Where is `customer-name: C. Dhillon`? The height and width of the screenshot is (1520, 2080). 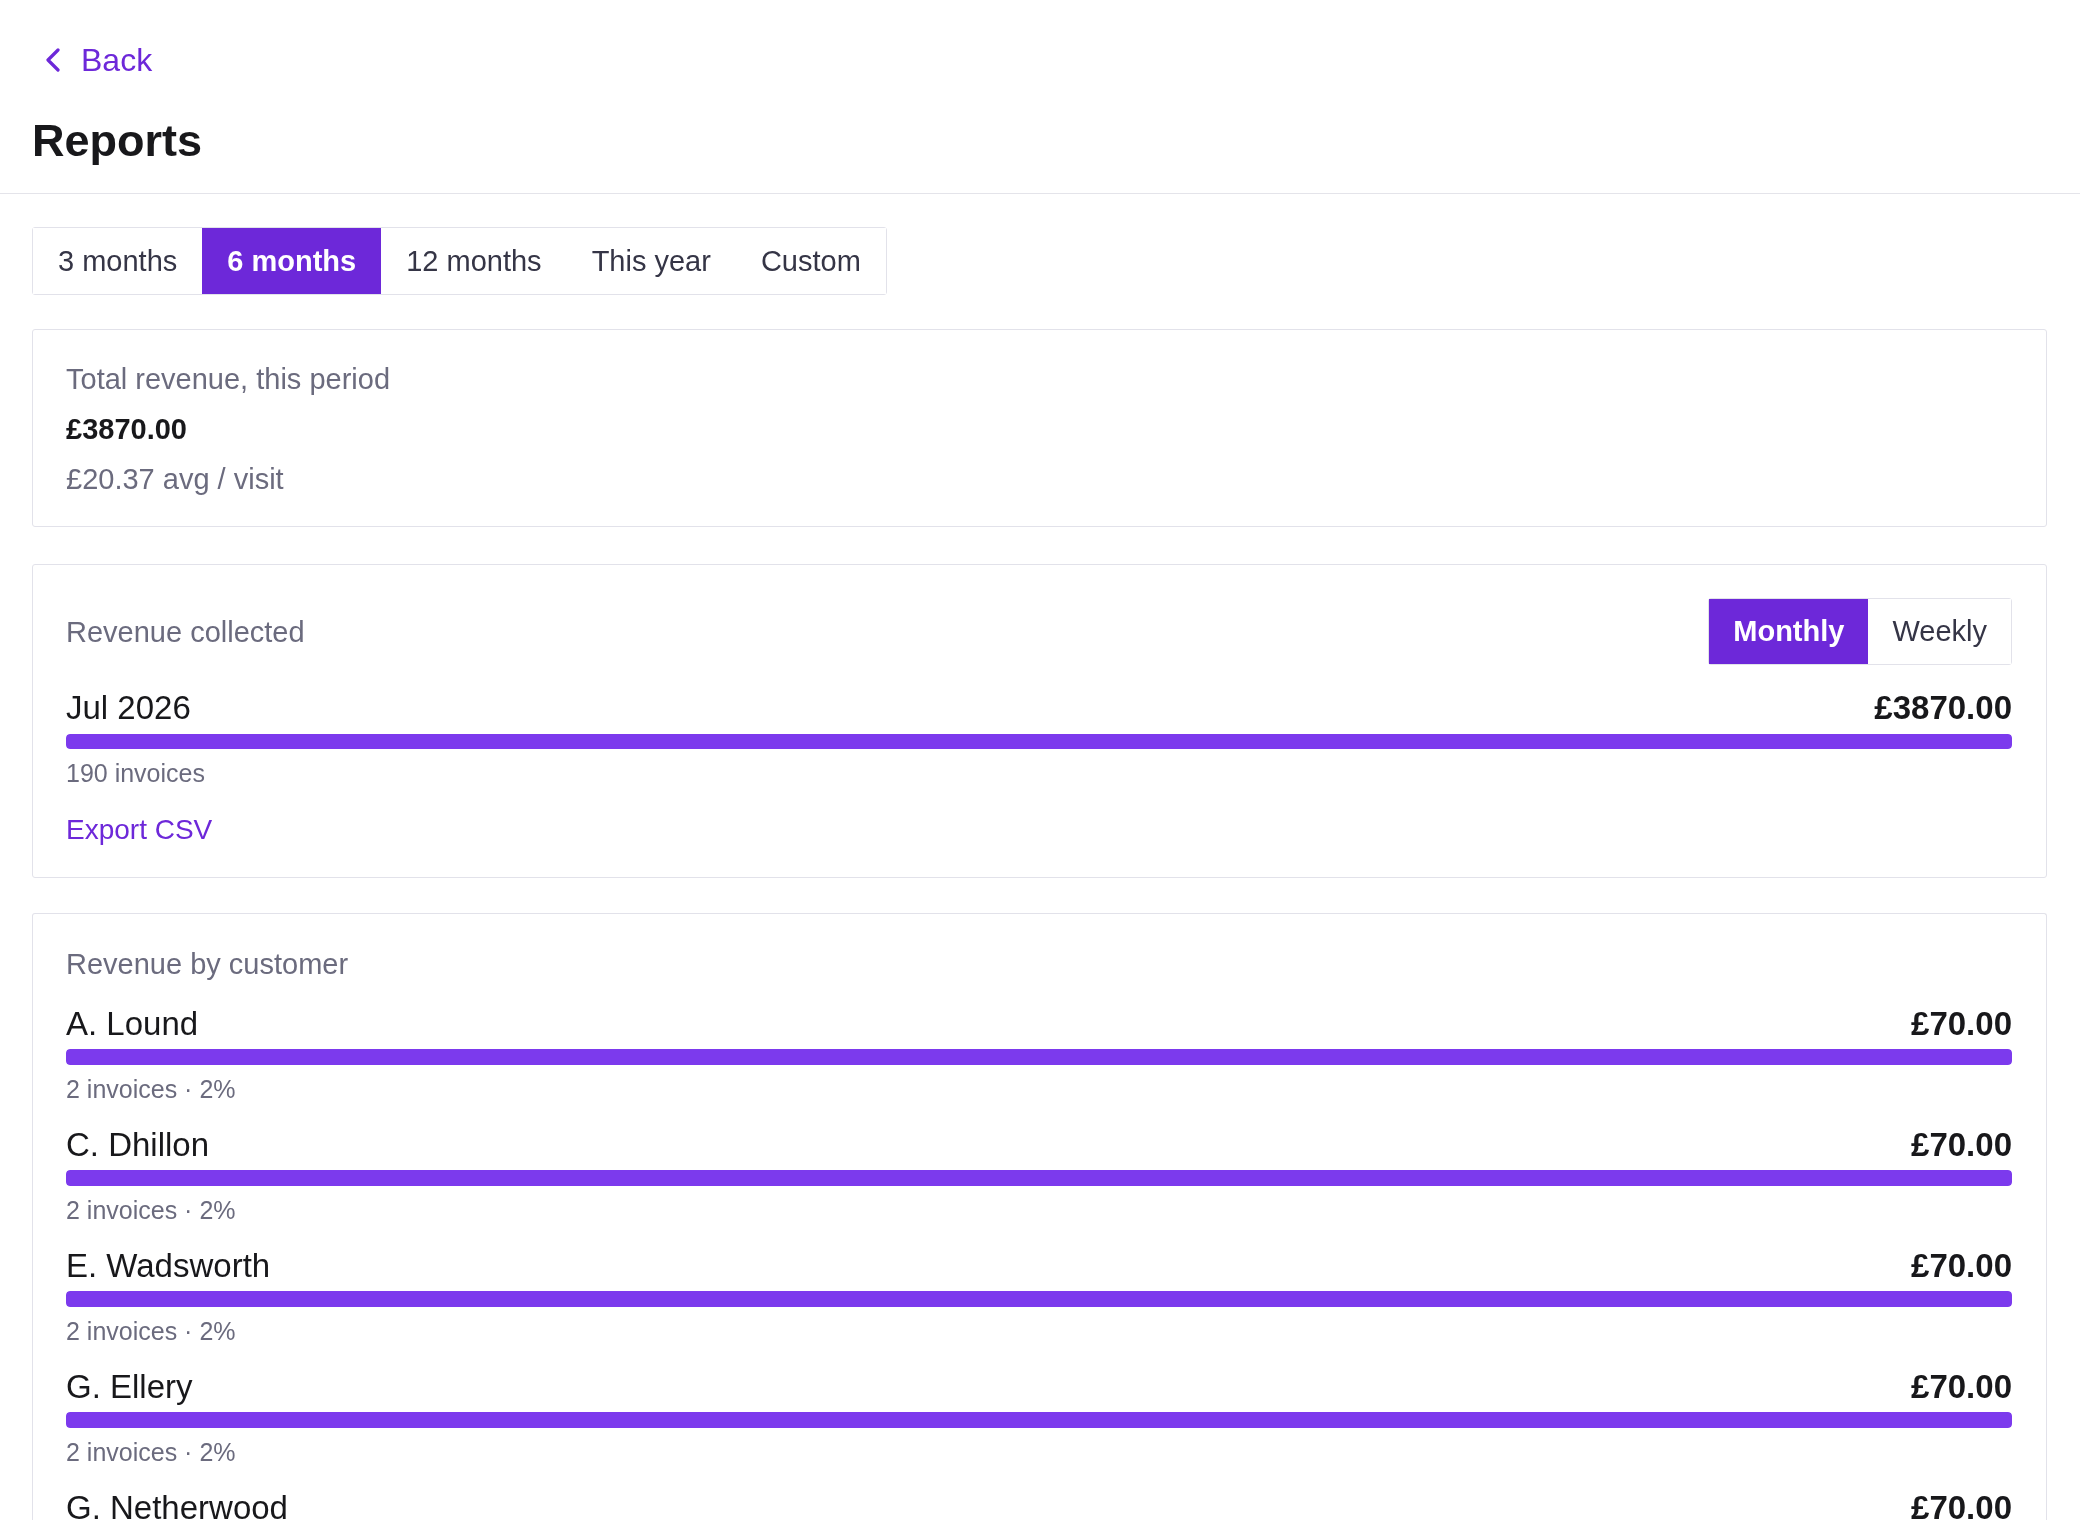
customer-name: C. Dhillon is located at coordinates (138, 1145).